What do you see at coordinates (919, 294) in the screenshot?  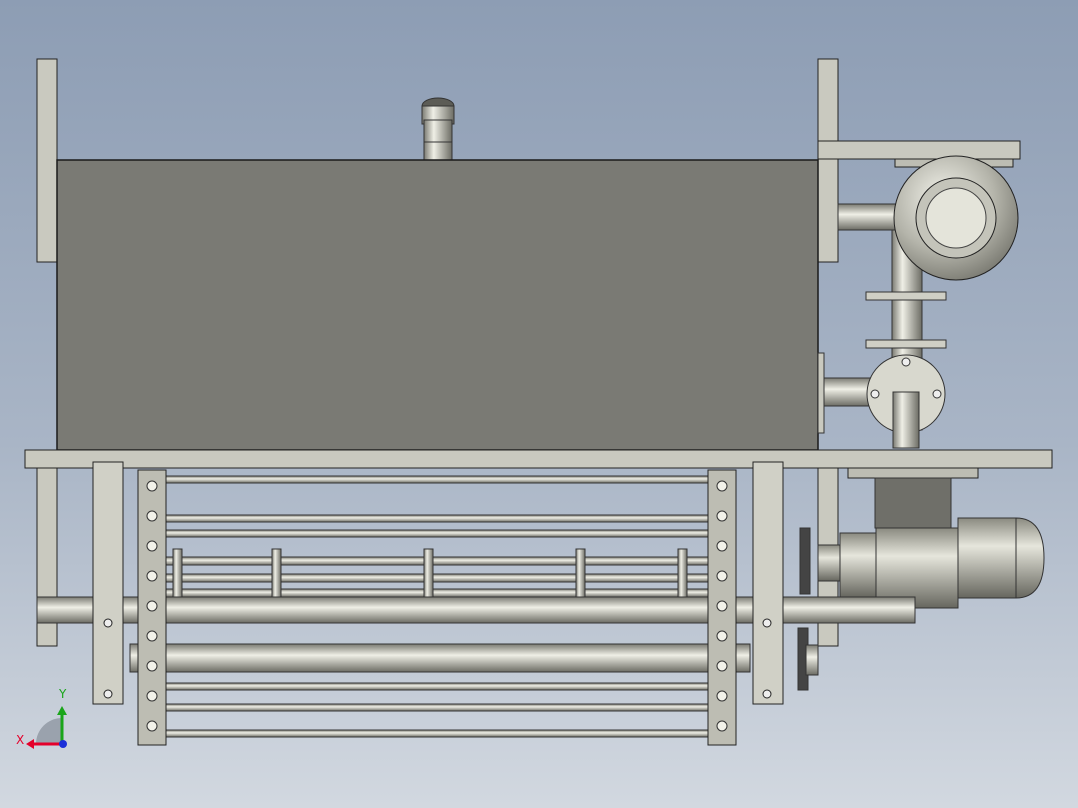 I see `right-piping-assembly` at bounding box center [919, 294].